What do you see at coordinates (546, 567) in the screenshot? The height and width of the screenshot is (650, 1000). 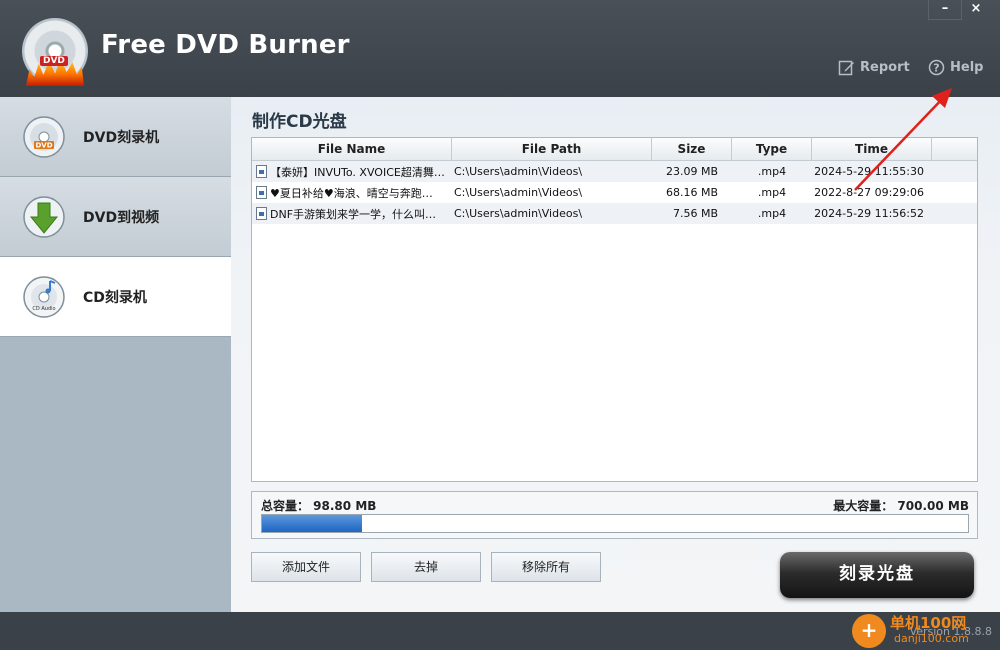 I see `remove-all-button: 移除所有` at bounding box center [546, 567].